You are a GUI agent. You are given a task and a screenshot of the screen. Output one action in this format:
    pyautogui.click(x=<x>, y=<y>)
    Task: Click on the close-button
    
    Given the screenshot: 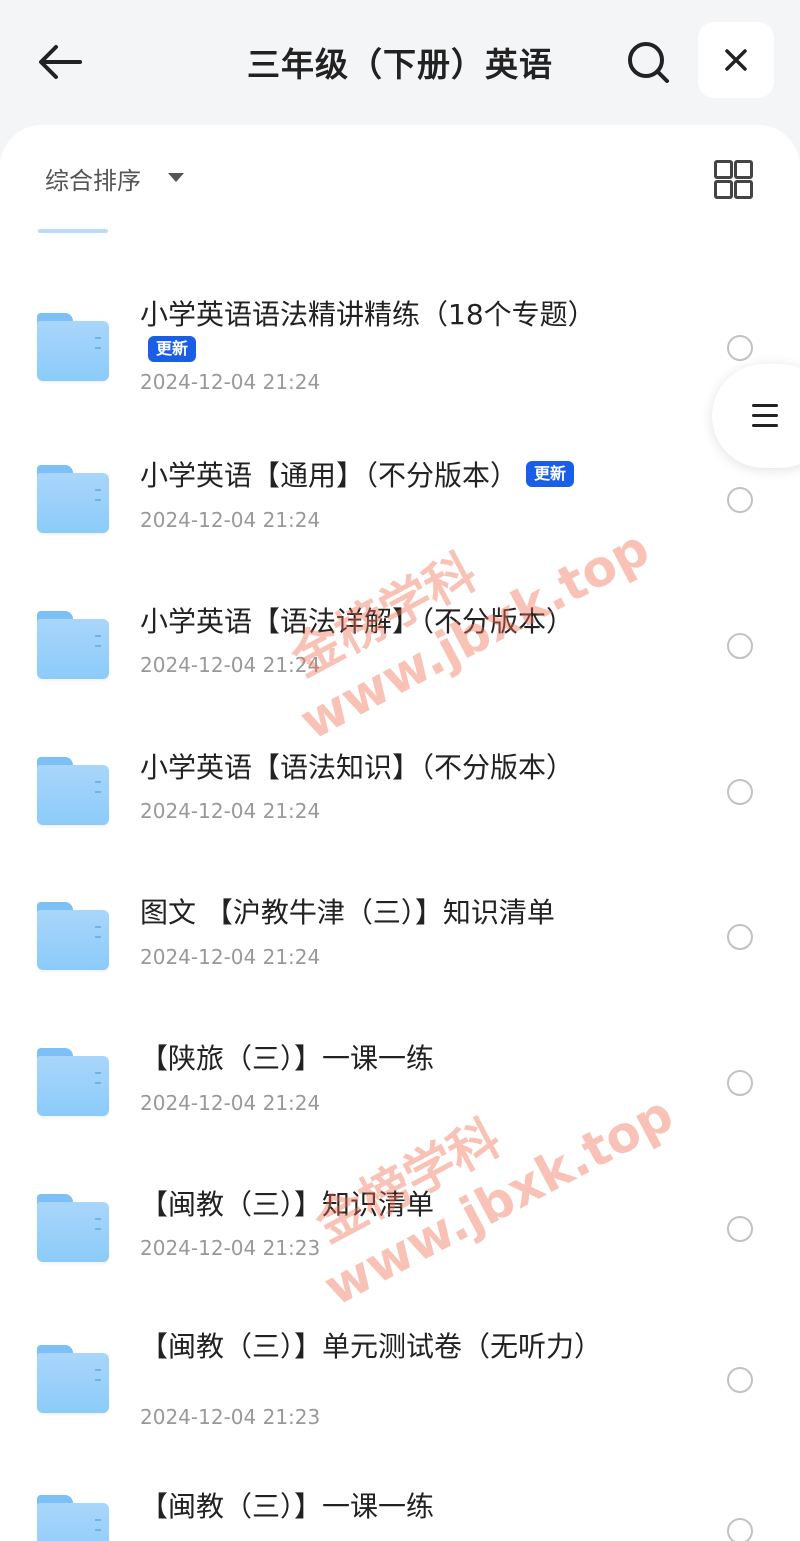 What is the action you would take?
    pyautogui.click(x=736, y=60)
    